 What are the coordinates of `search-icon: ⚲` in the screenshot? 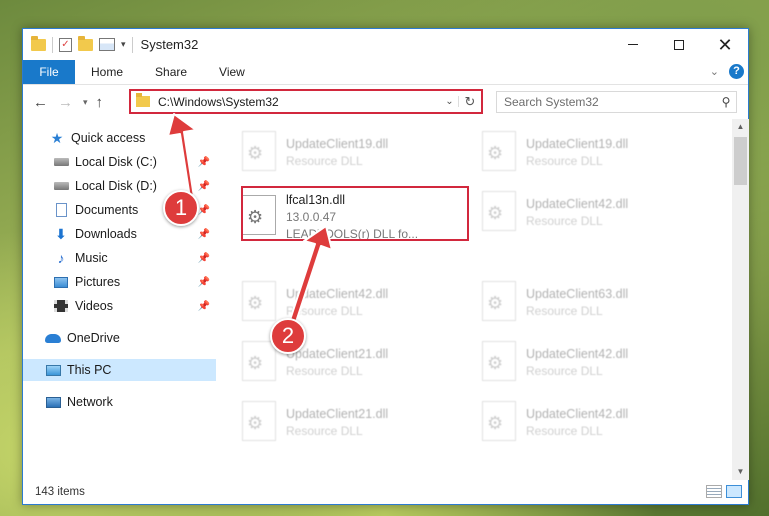 It's located at (726, 102).